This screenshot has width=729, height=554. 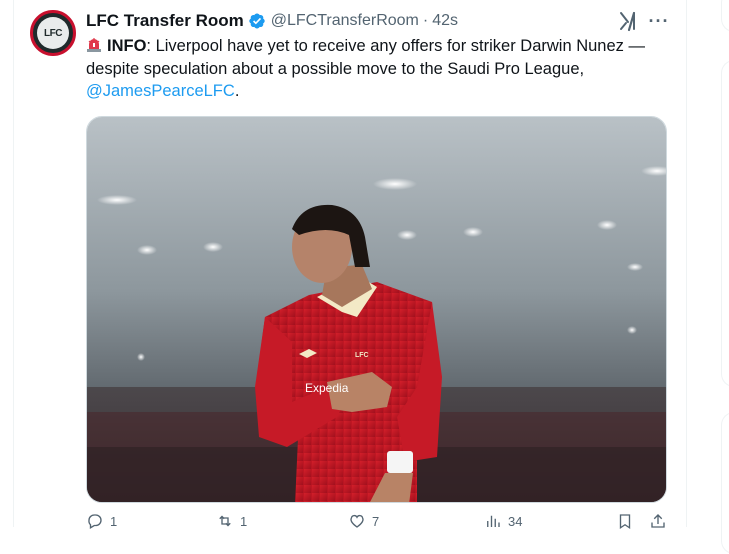 I want to click on sponsor-text: Expedia, so click(x=327, y=388).